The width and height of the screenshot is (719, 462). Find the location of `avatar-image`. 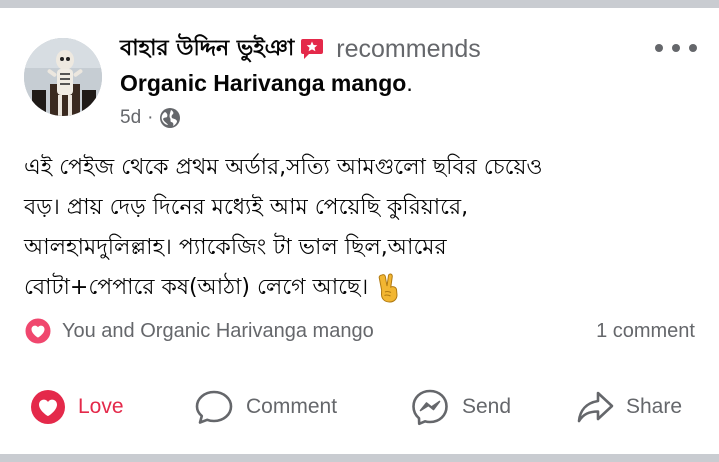

avatar-image is located at coordinates (63, 77).